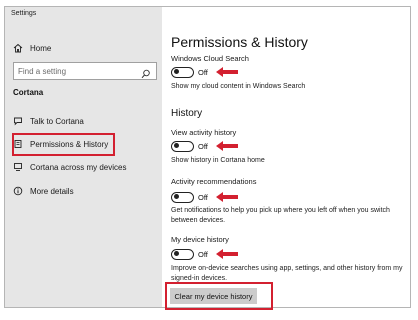 The height and width of the screenshot is (320, 418). Describe the element at coordinates (238, 86) in the screenshot. I see `cloud-search-description: Show my cloud content in Windows Search` at that location.